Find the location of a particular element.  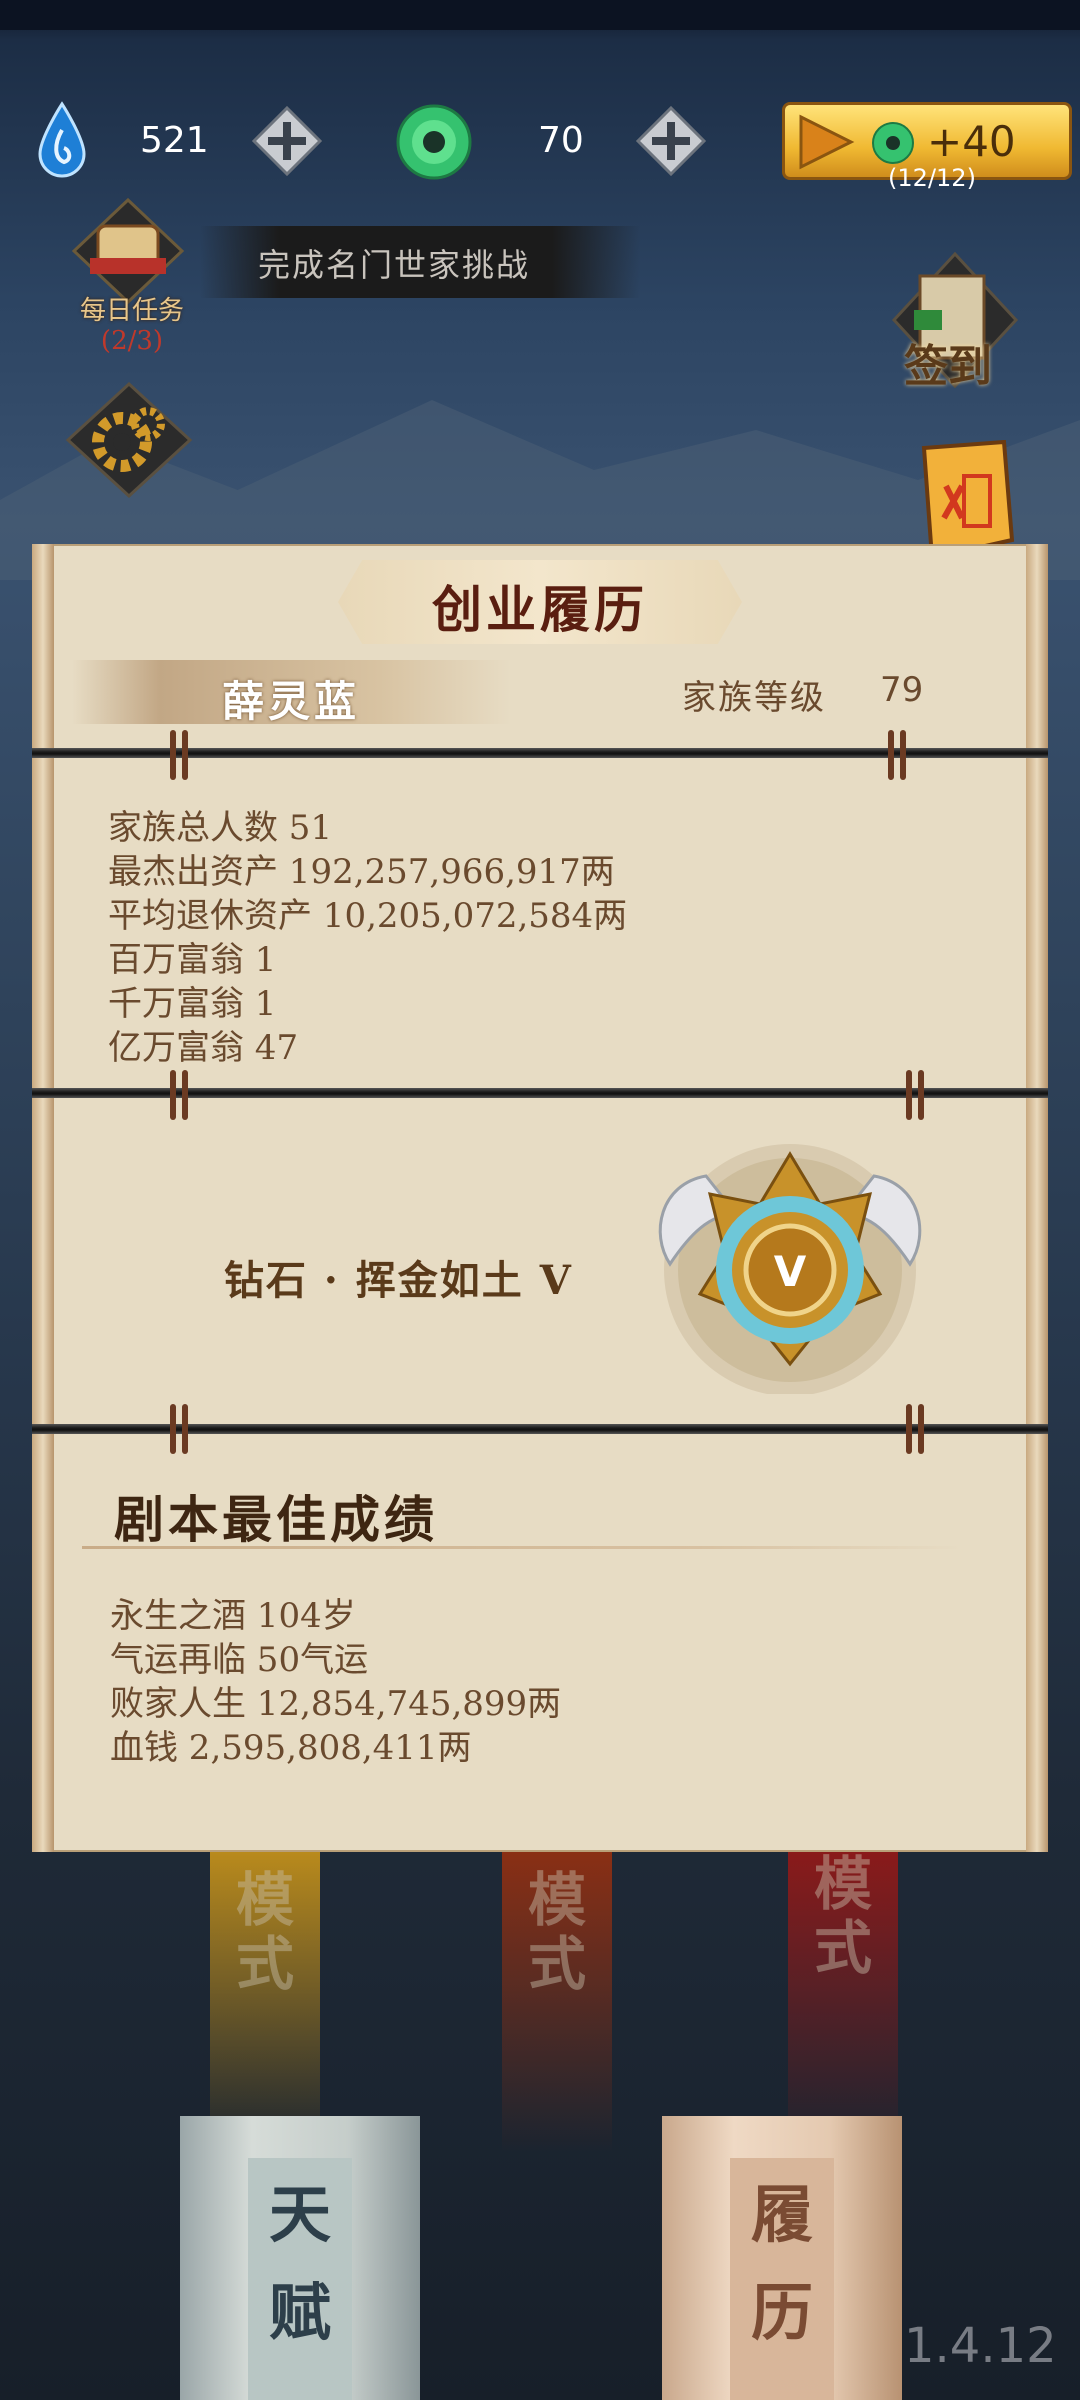

history-char: 历 is located at coordinates (781, 2312).